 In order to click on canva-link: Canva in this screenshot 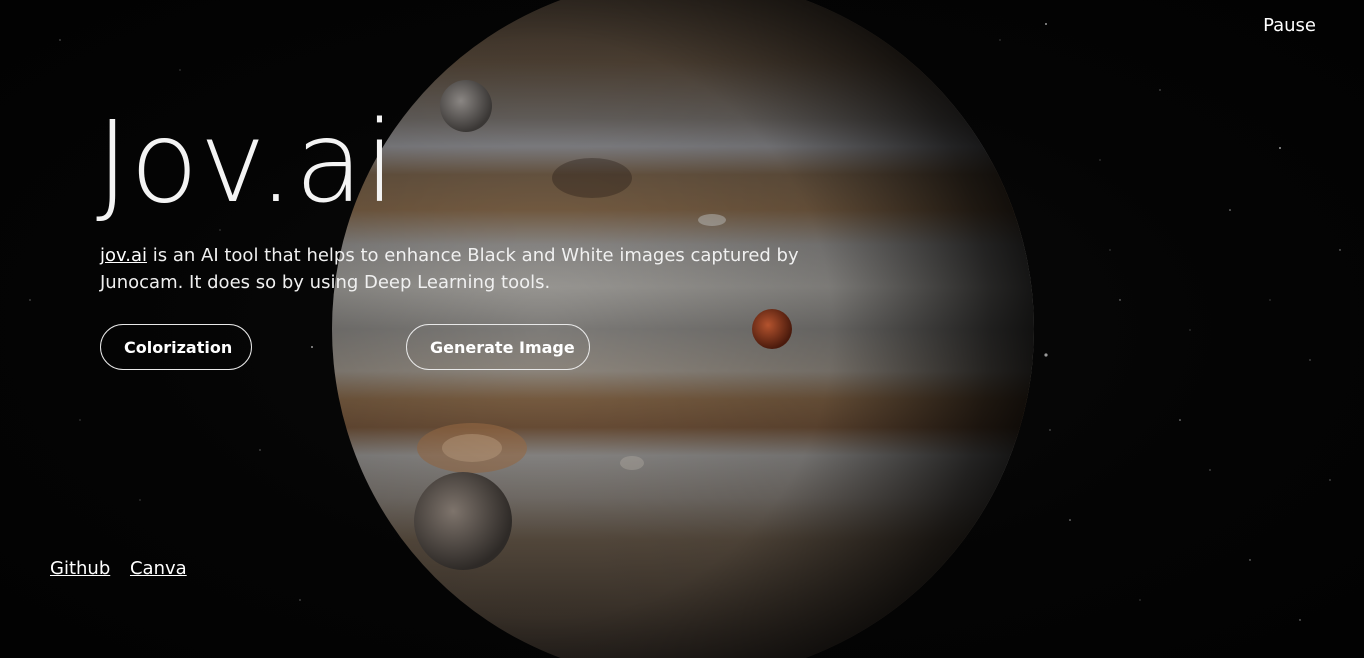, I will do `click(158, 568)`.